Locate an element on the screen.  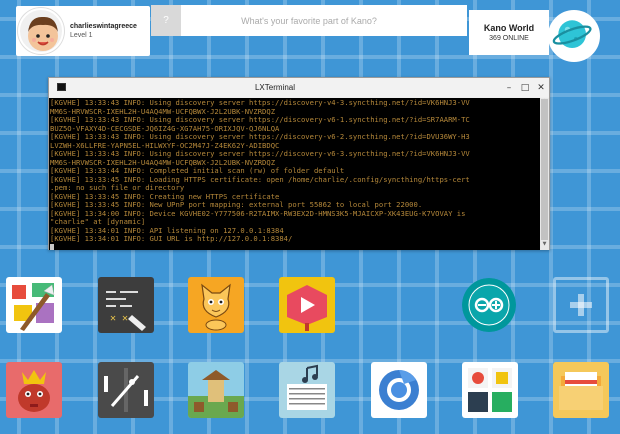
terminal-scrollbar: ▲ ▼ is located at coordinates (544, 174).